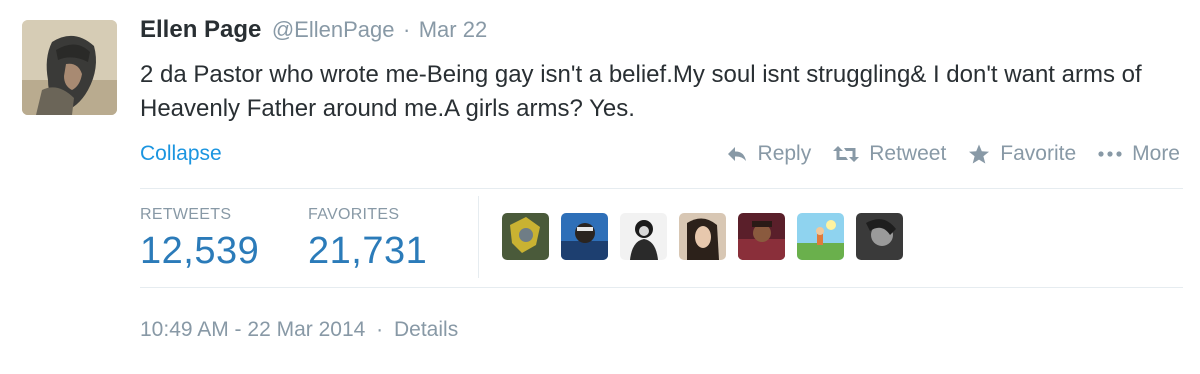  I want to click on reply-label: Reply, so click(784, 153).